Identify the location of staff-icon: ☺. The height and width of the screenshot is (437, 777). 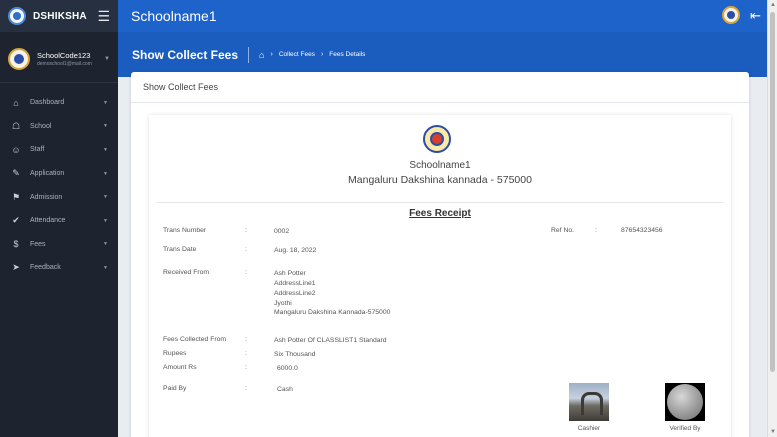
(16, 149).